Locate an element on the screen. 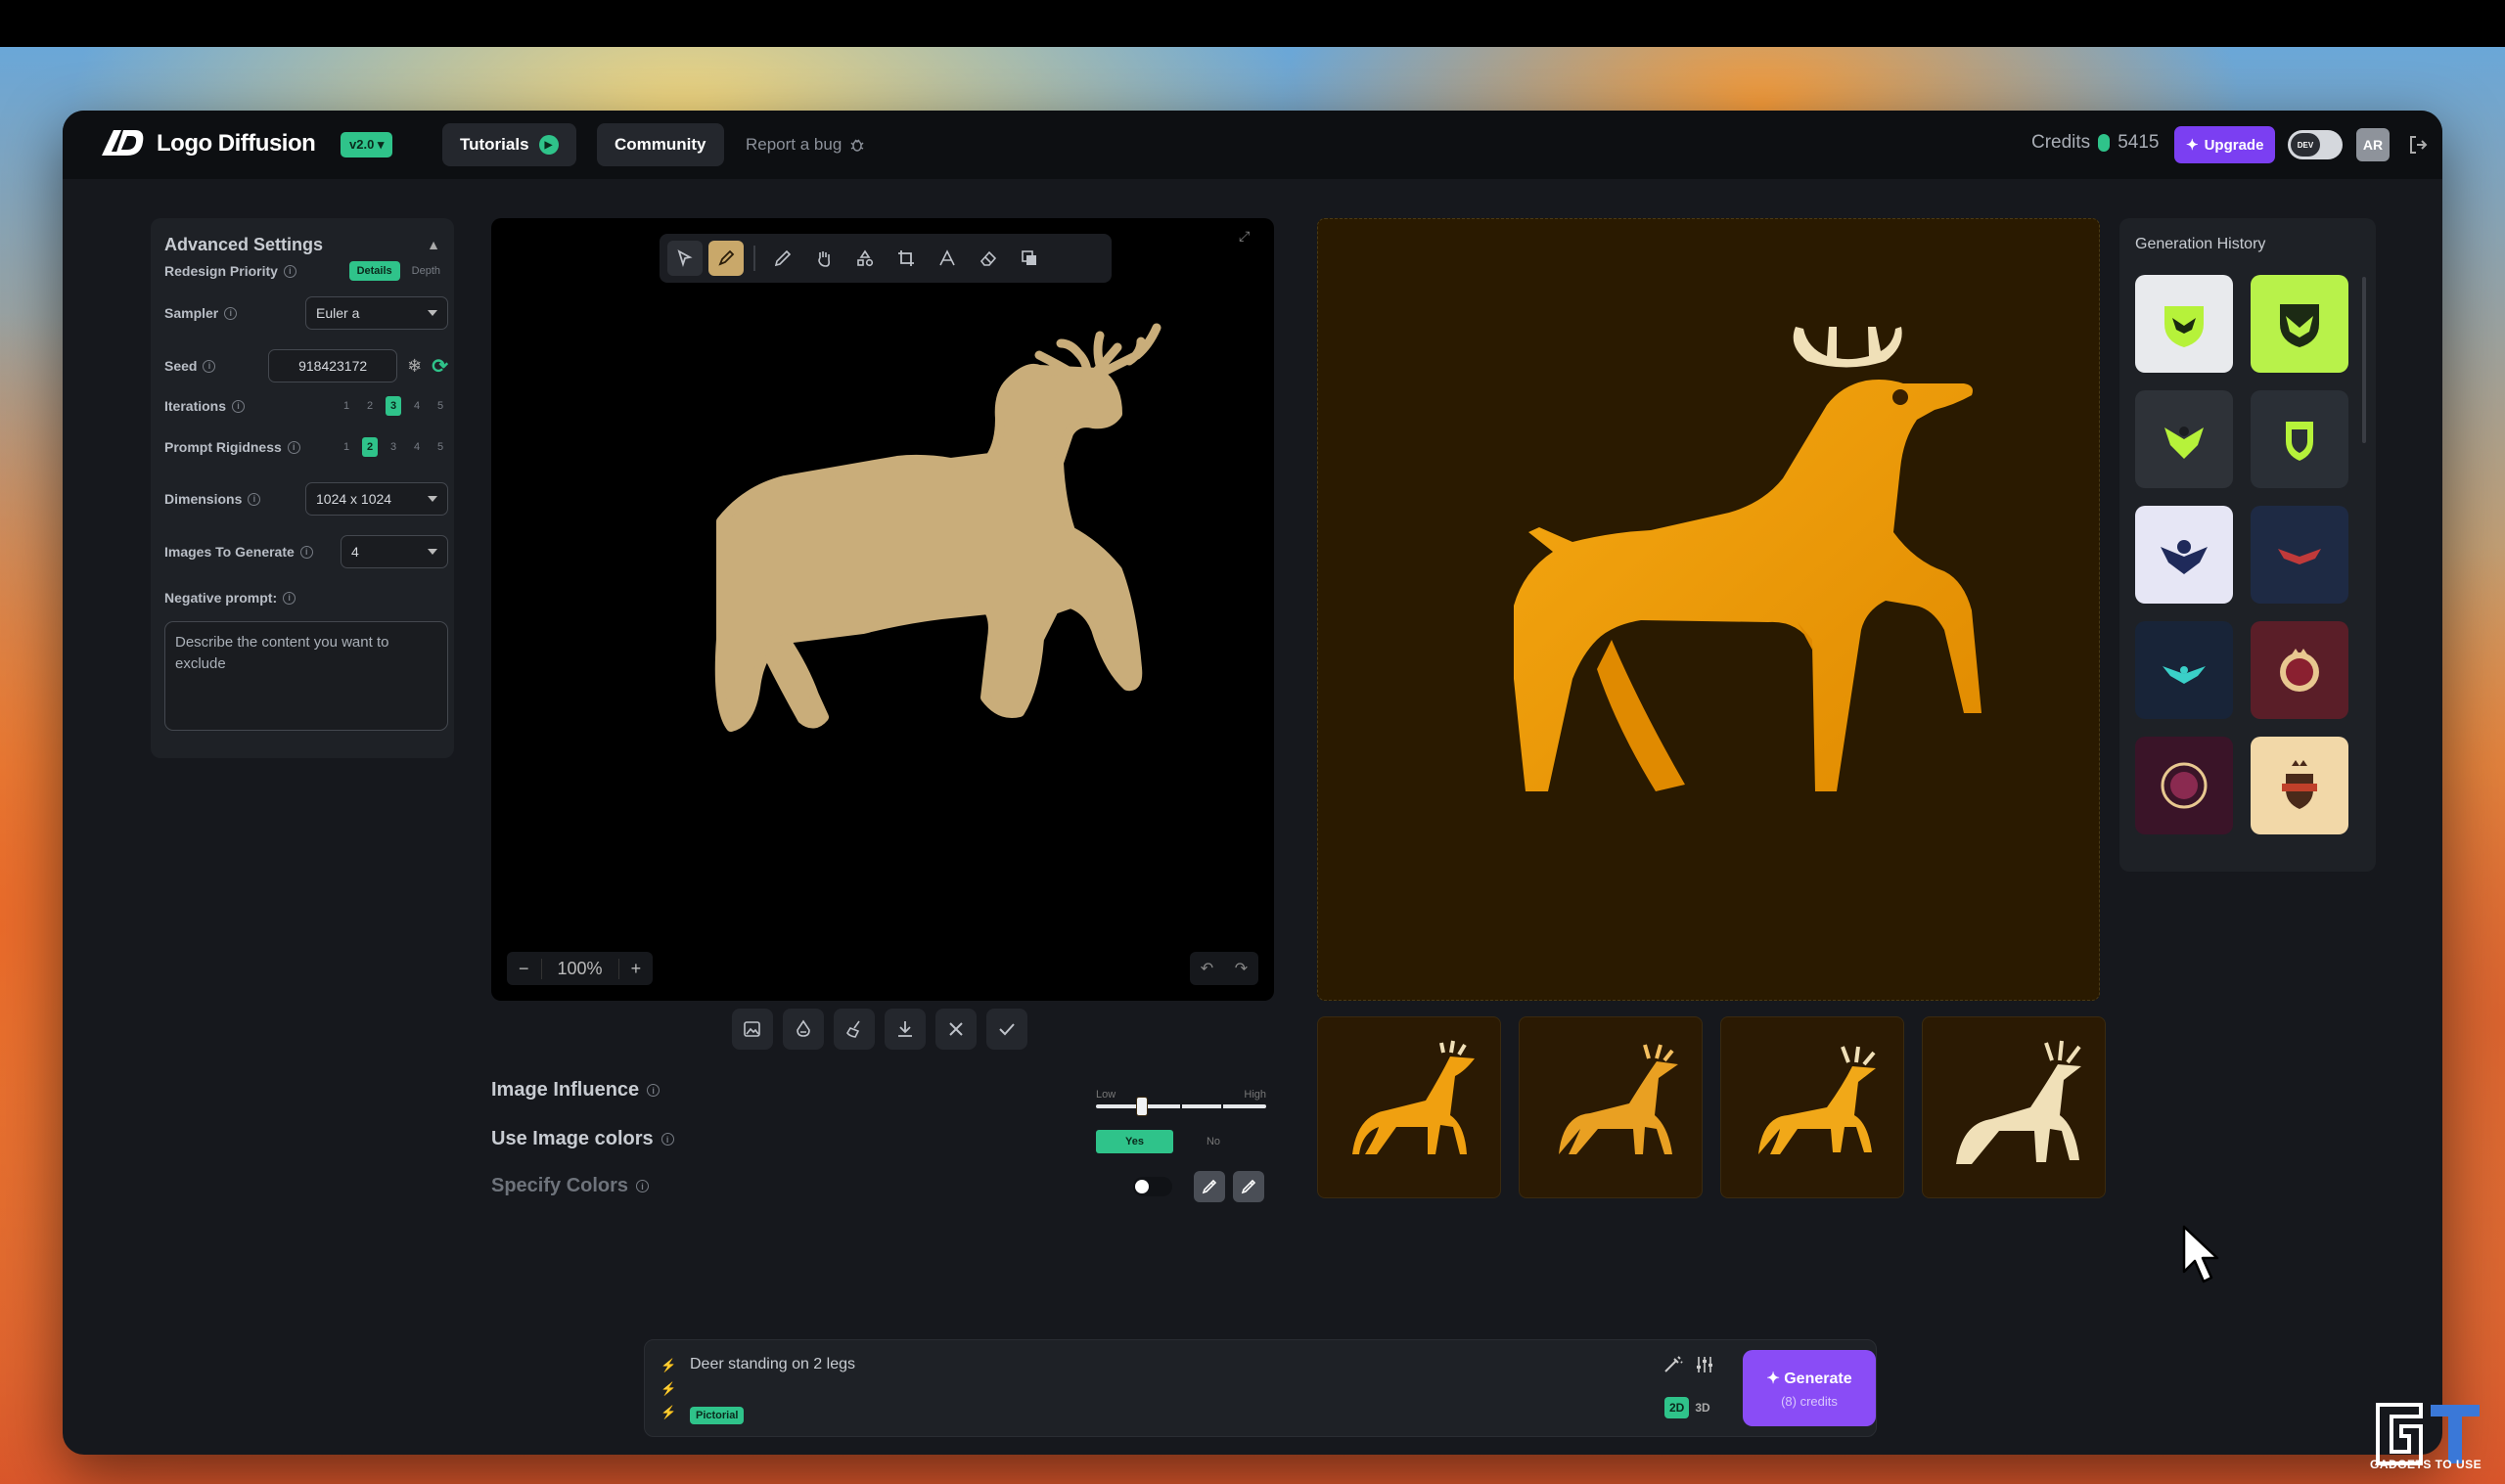 The image size is (2505, 1484). advanced-settings-title: Advanced Settings is located at coordinates (244, 244).